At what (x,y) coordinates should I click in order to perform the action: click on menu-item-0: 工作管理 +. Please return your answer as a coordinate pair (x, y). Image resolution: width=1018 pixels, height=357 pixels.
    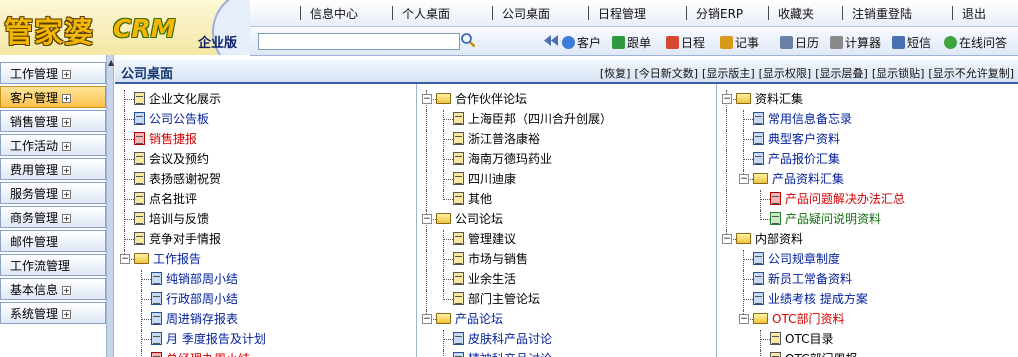
    Looking at the image, I should click on (53, 73).